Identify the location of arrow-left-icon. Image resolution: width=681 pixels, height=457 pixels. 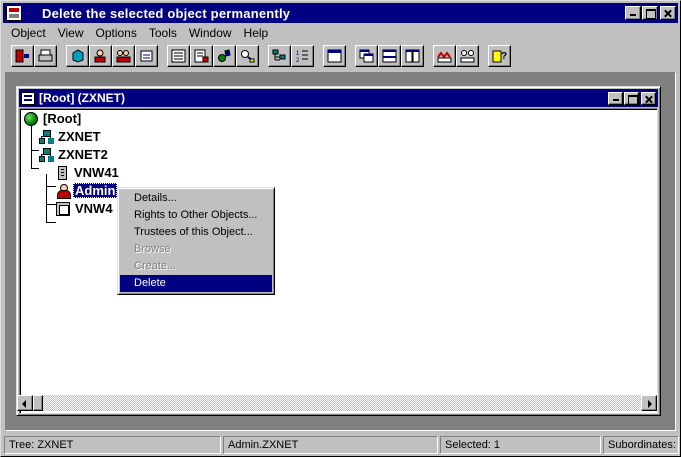
(24, 404).